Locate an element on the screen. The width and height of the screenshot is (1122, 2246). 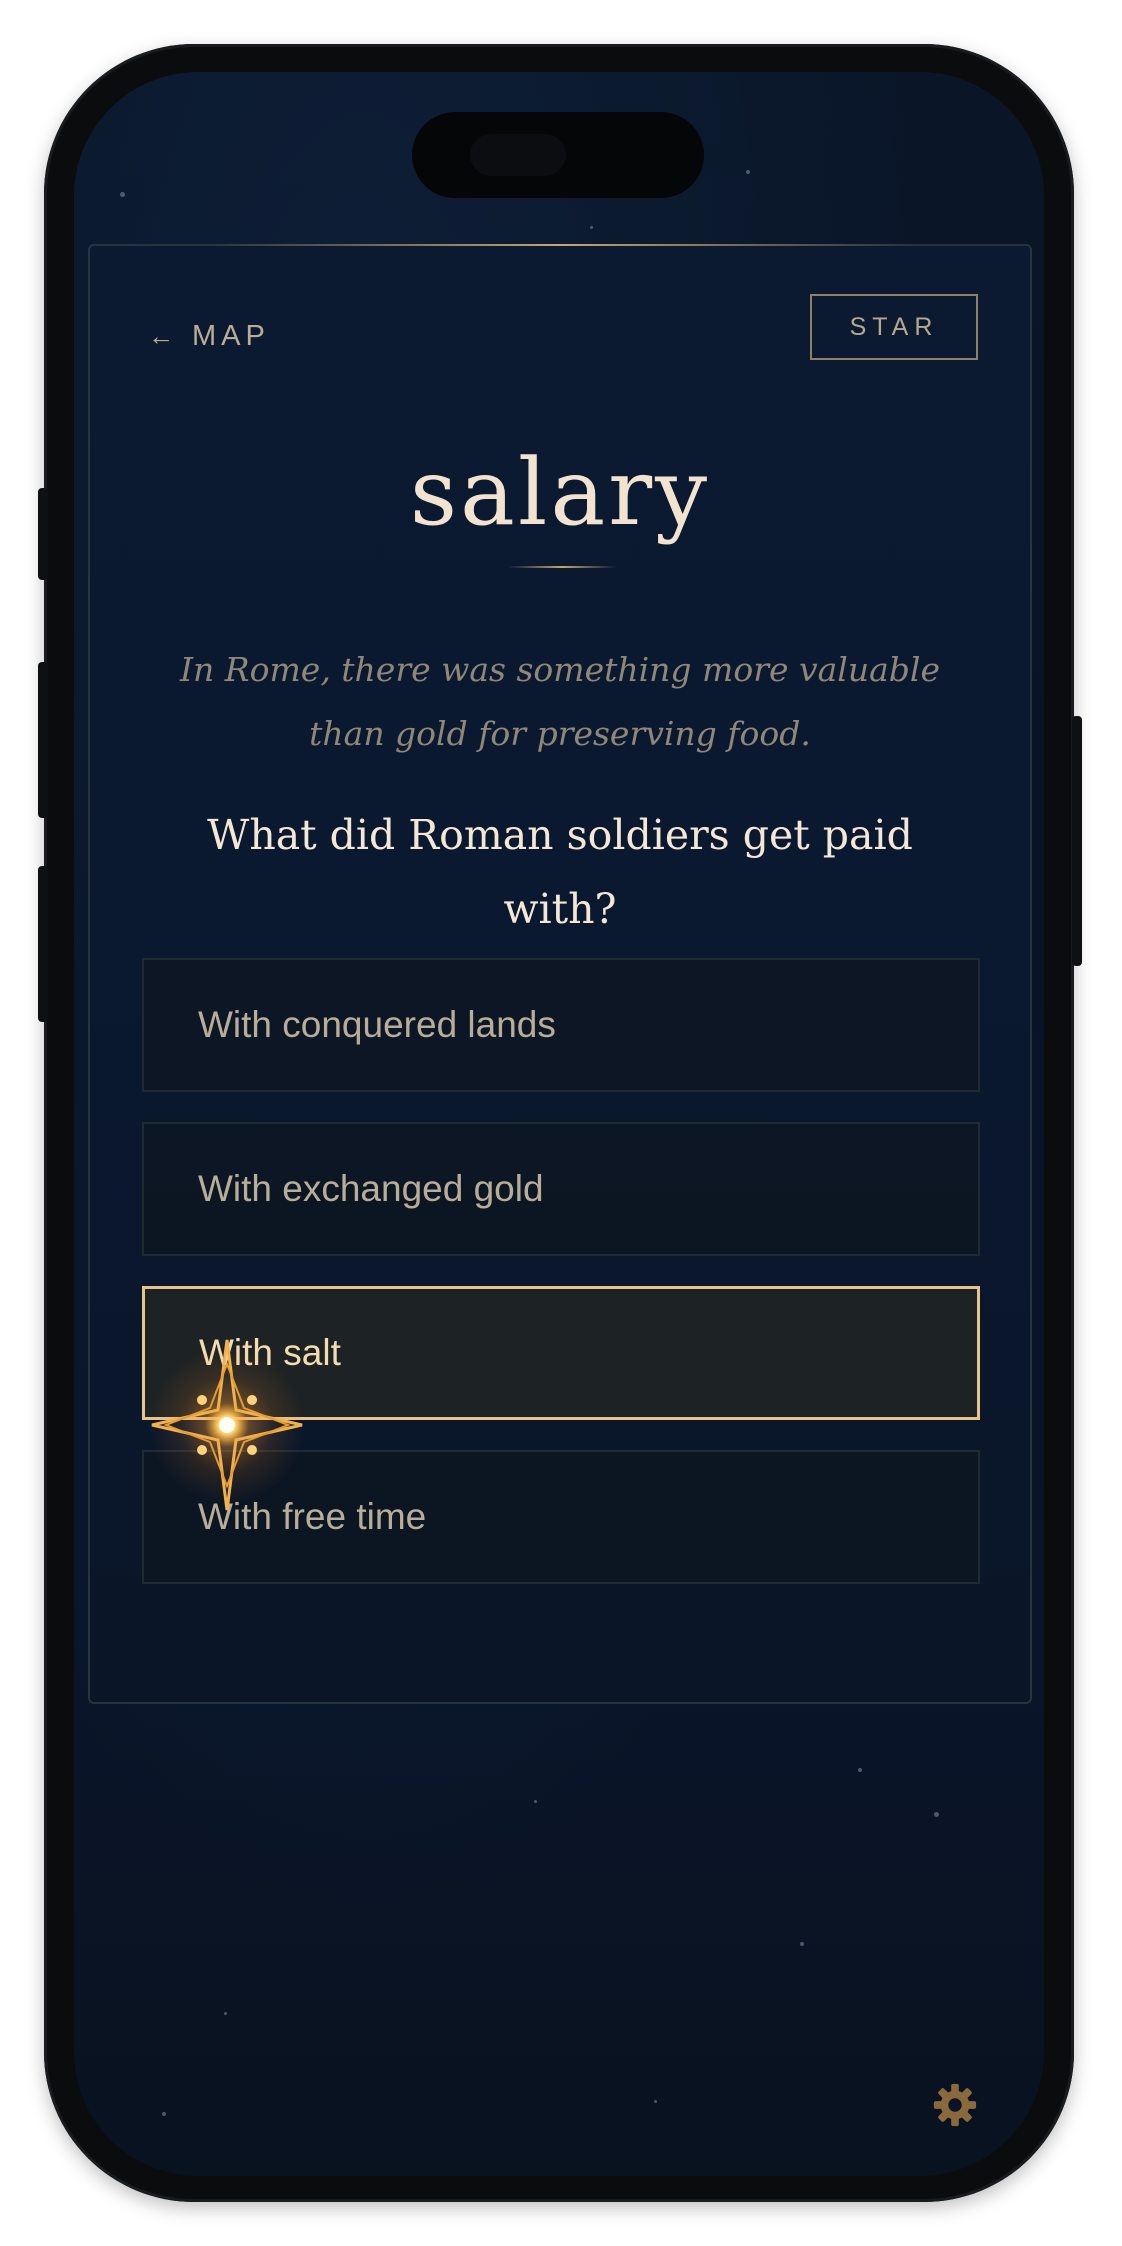
compass-star-icon is located at coordinates (227, 1425).